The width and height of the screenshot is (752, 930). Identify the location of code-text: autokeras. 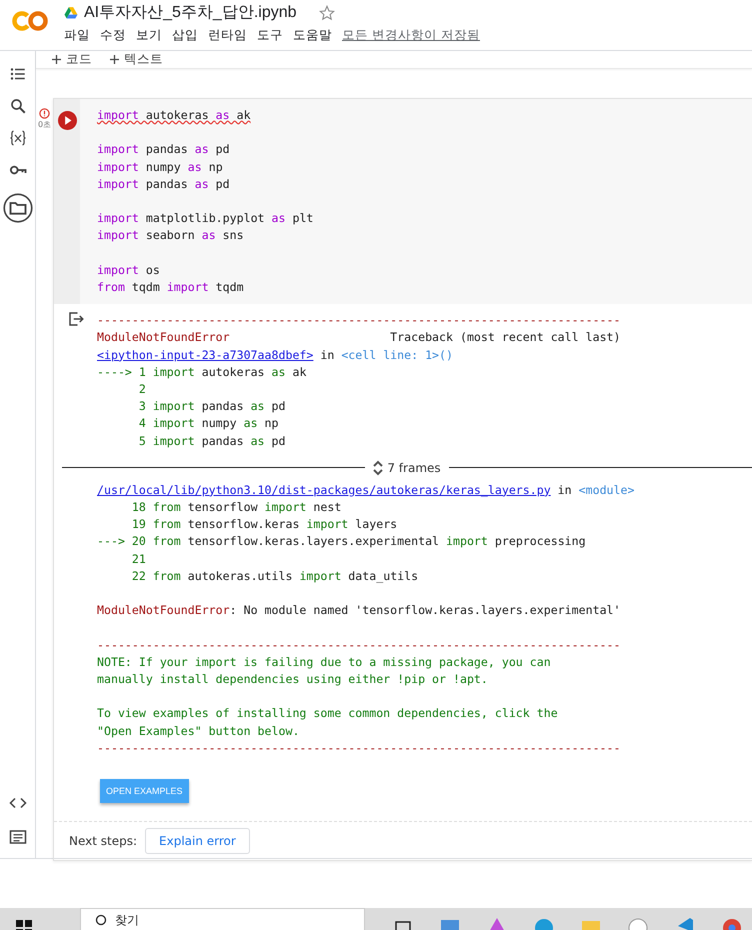
(177, 115).